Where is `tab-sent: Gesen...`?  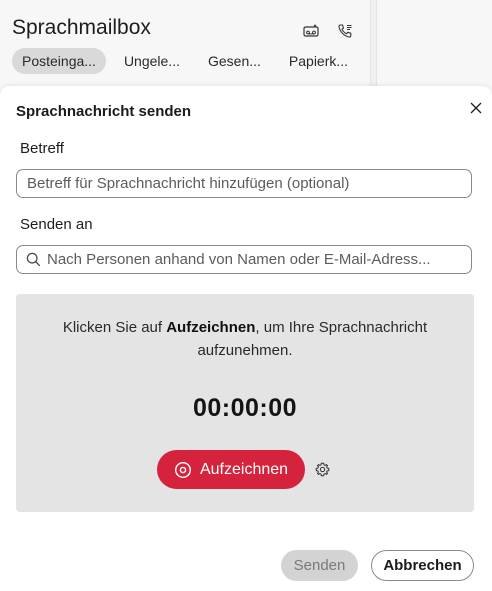
tab-sent: Gesen... is located at coordinates (234, 61).